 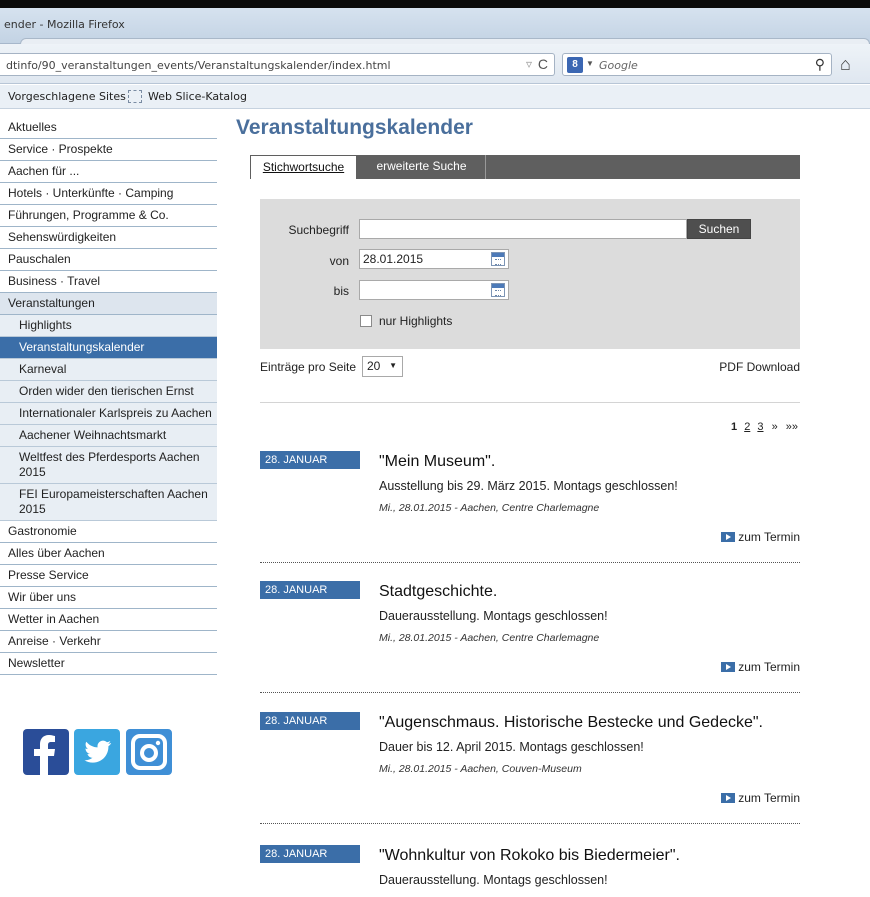 I want to click on page-current: 1, so click(x=734, y=427).